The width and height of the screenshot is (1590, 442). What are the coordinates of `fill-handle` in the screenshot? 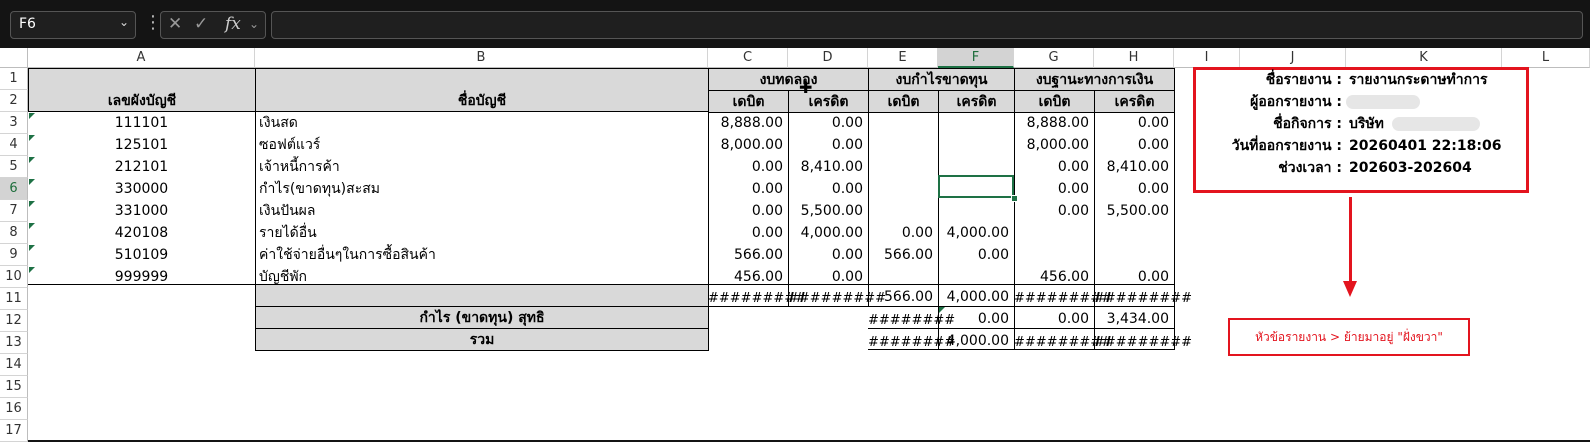 It's located at (1014, 198).